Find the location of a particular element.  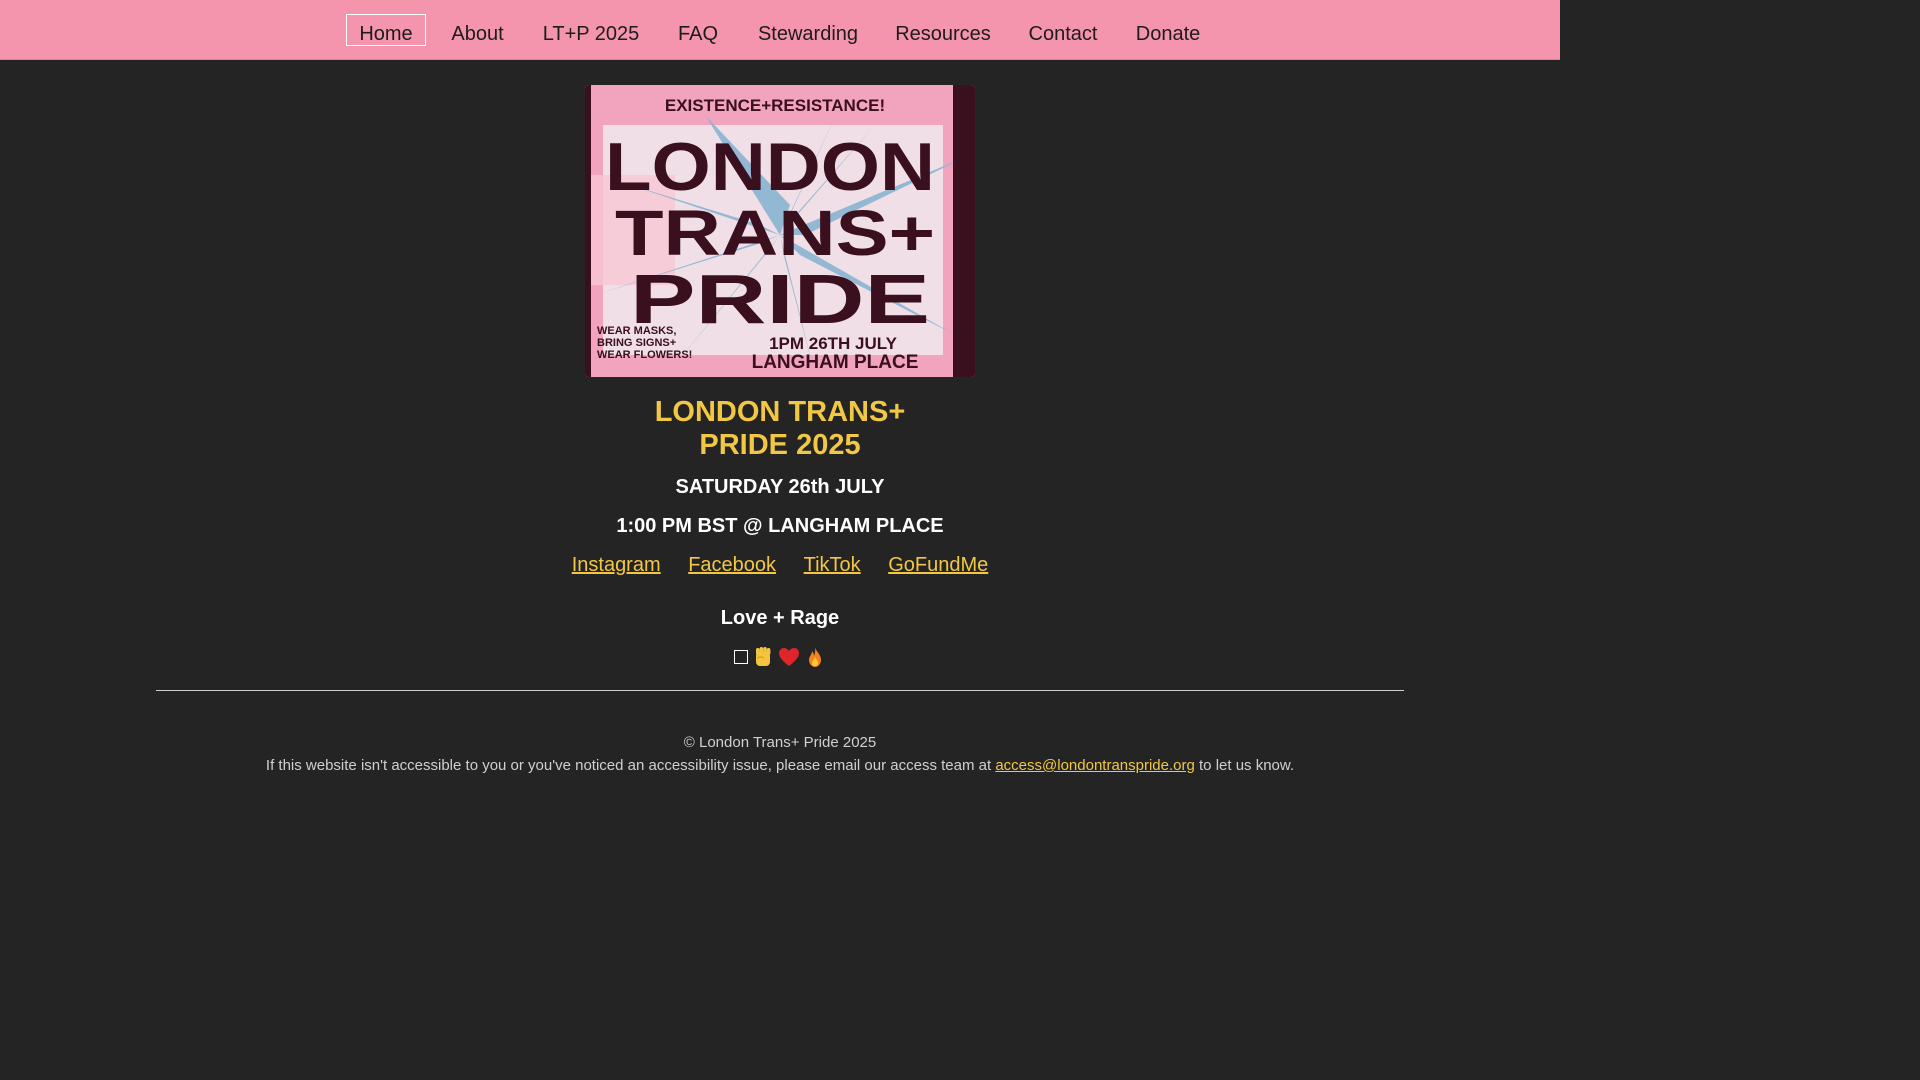

emoji-row is located at coordinates (780, 659).